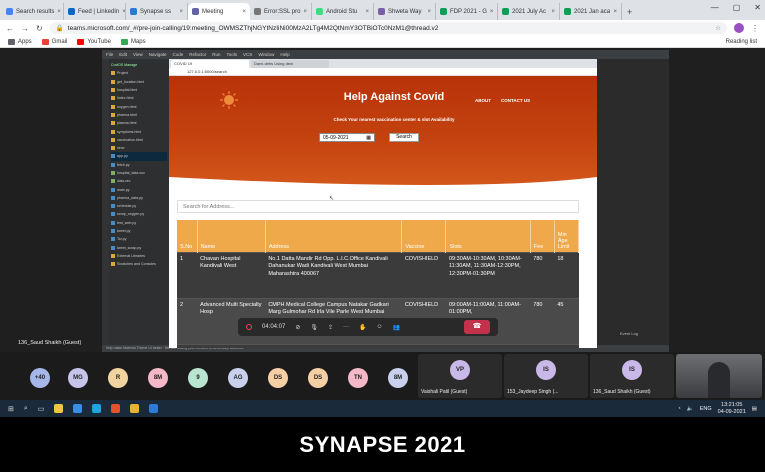 The width and height of the screenshot is (765, 472). What do you see at coordinates (591, 11) in the screenshot?
I see `browser-tab: 2021 Jan aca ×` at bounding box center [591, 11].